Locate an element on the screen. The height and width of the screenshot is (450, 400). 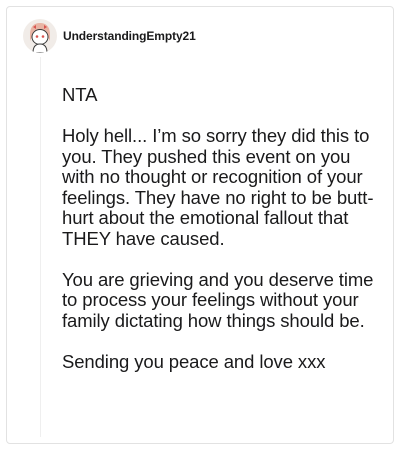
user-avatar is located at coordinates (40, 36).